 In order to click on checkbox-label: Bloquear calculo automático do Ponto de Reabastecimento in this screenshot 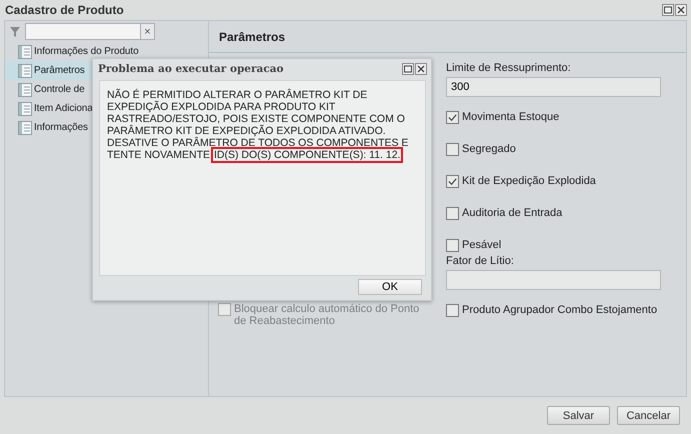, I will do `click(327, 315)`.